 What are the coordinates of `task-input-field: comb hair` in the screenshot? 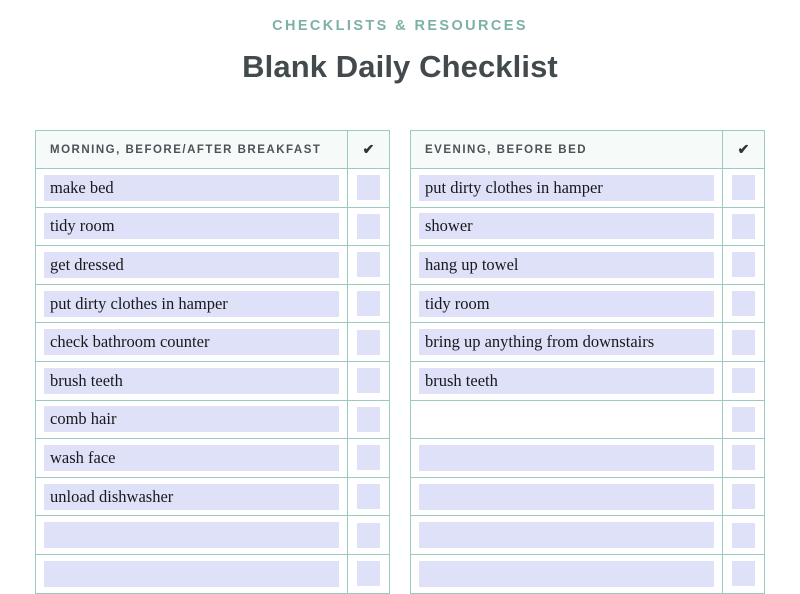 It's located at (191, 419).